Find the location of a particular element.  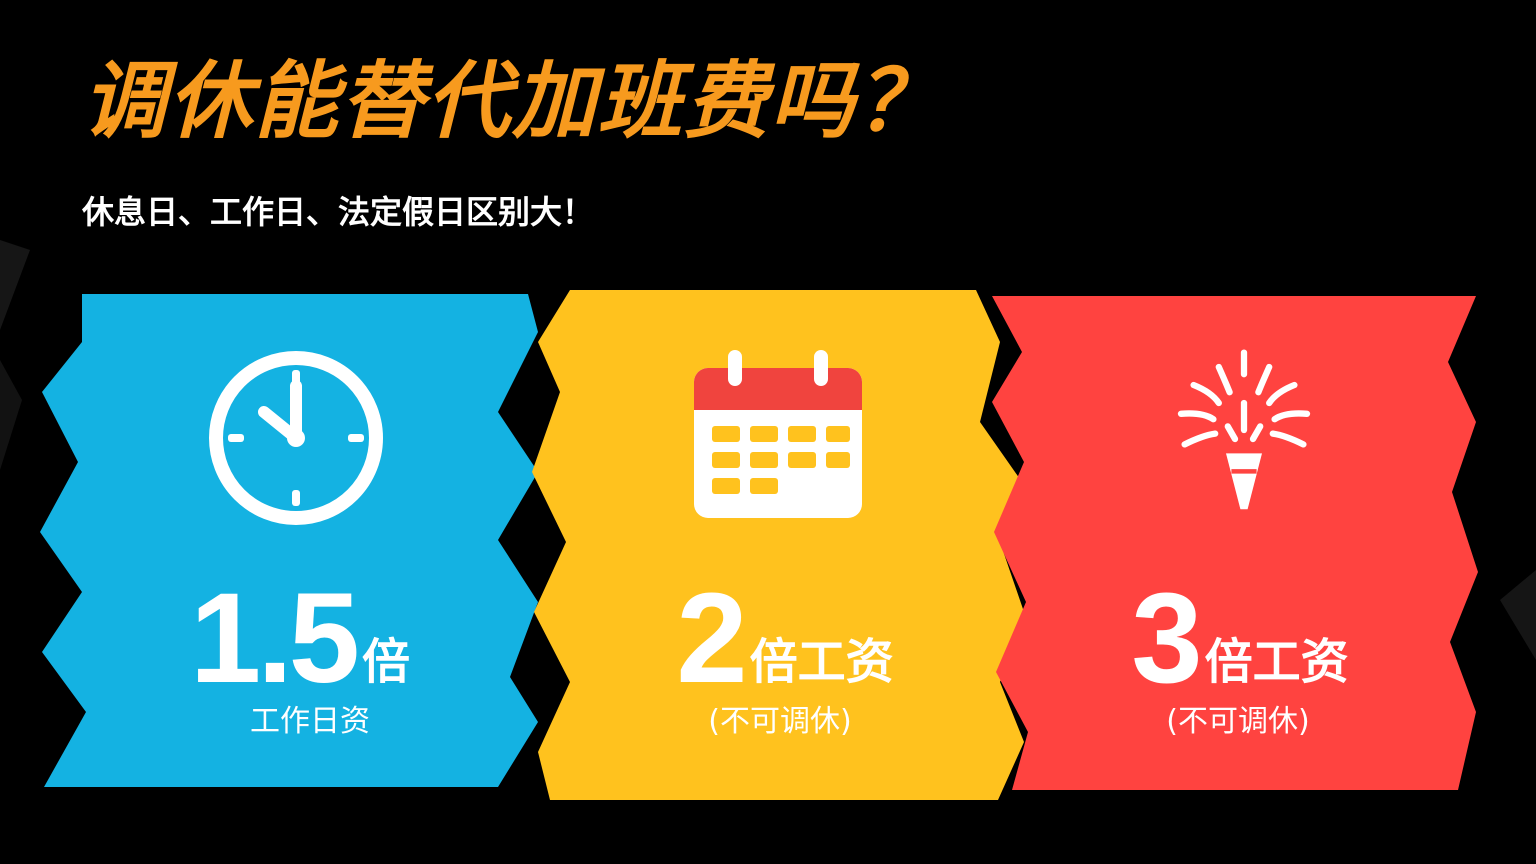

calendar-icon is located at coordinates (778, 434).